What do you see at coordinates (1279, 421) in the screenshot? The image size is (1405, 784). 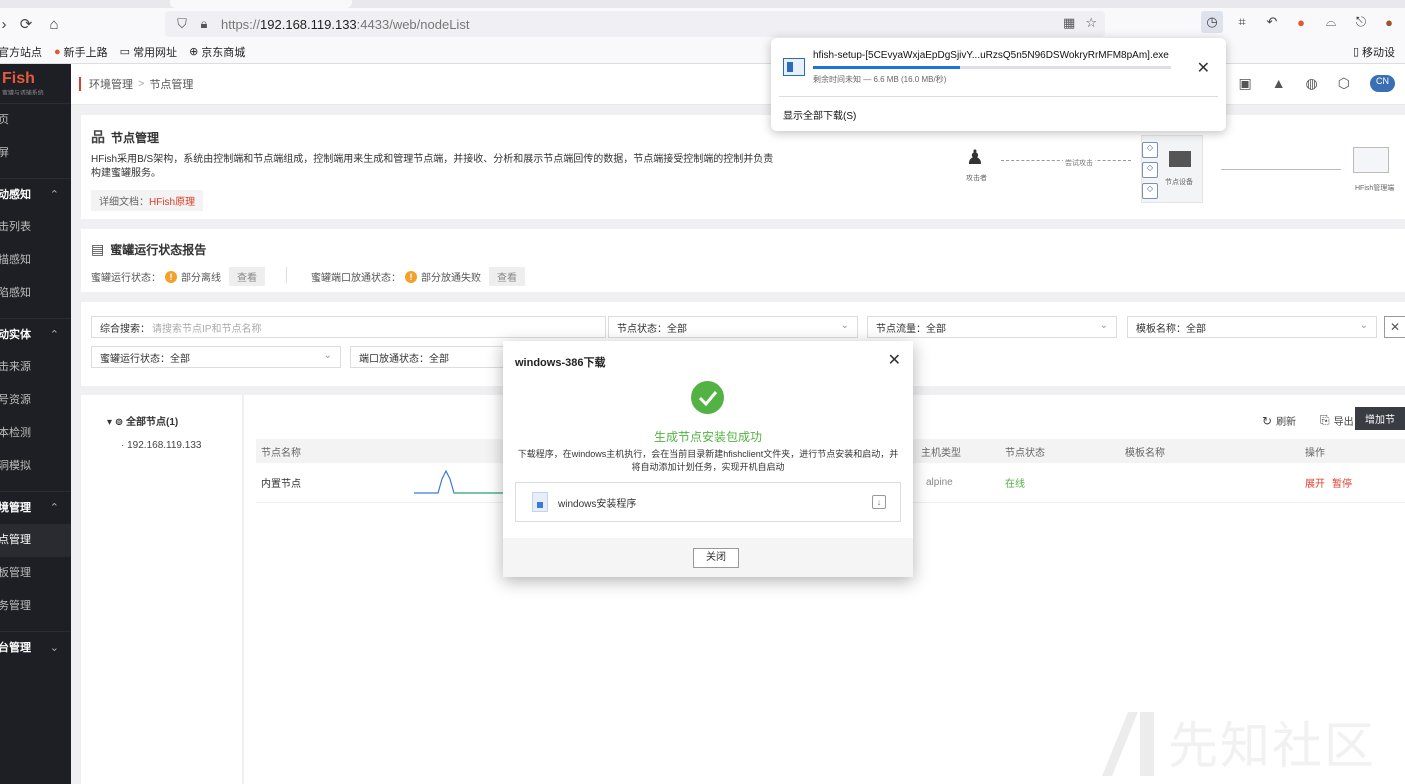 I see `refresh-button: ↻ 刷新` at bounding box center [1279, 421].